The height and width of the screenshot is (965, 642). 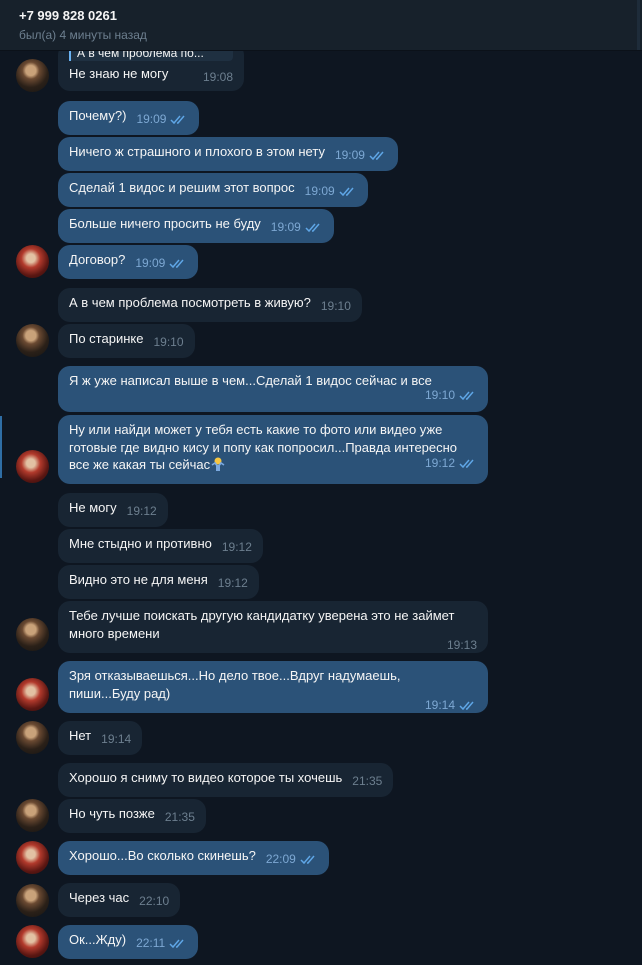 I want to click on message-bubble: По старинке 19:10, so click(x=126, y=341).